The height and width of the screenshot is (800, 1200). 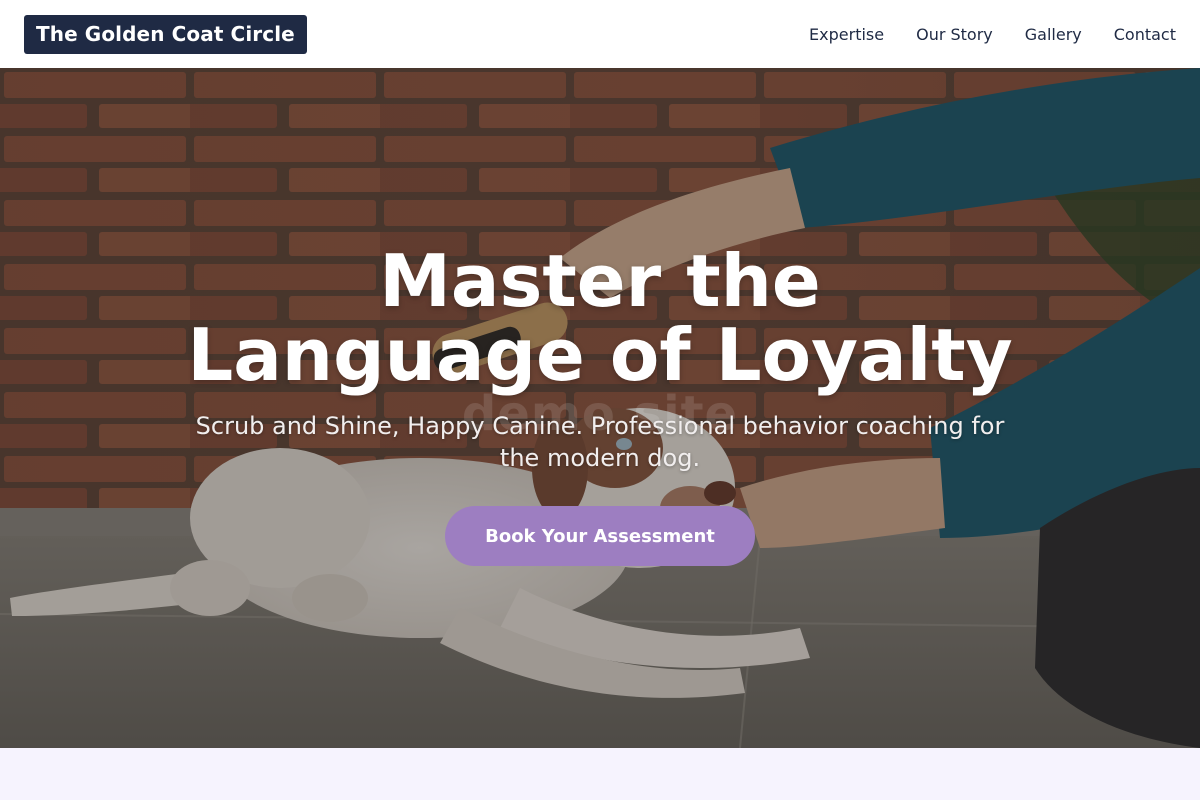 I want to click on hero-title-line-1: Master the, so click(x=600, y=281).